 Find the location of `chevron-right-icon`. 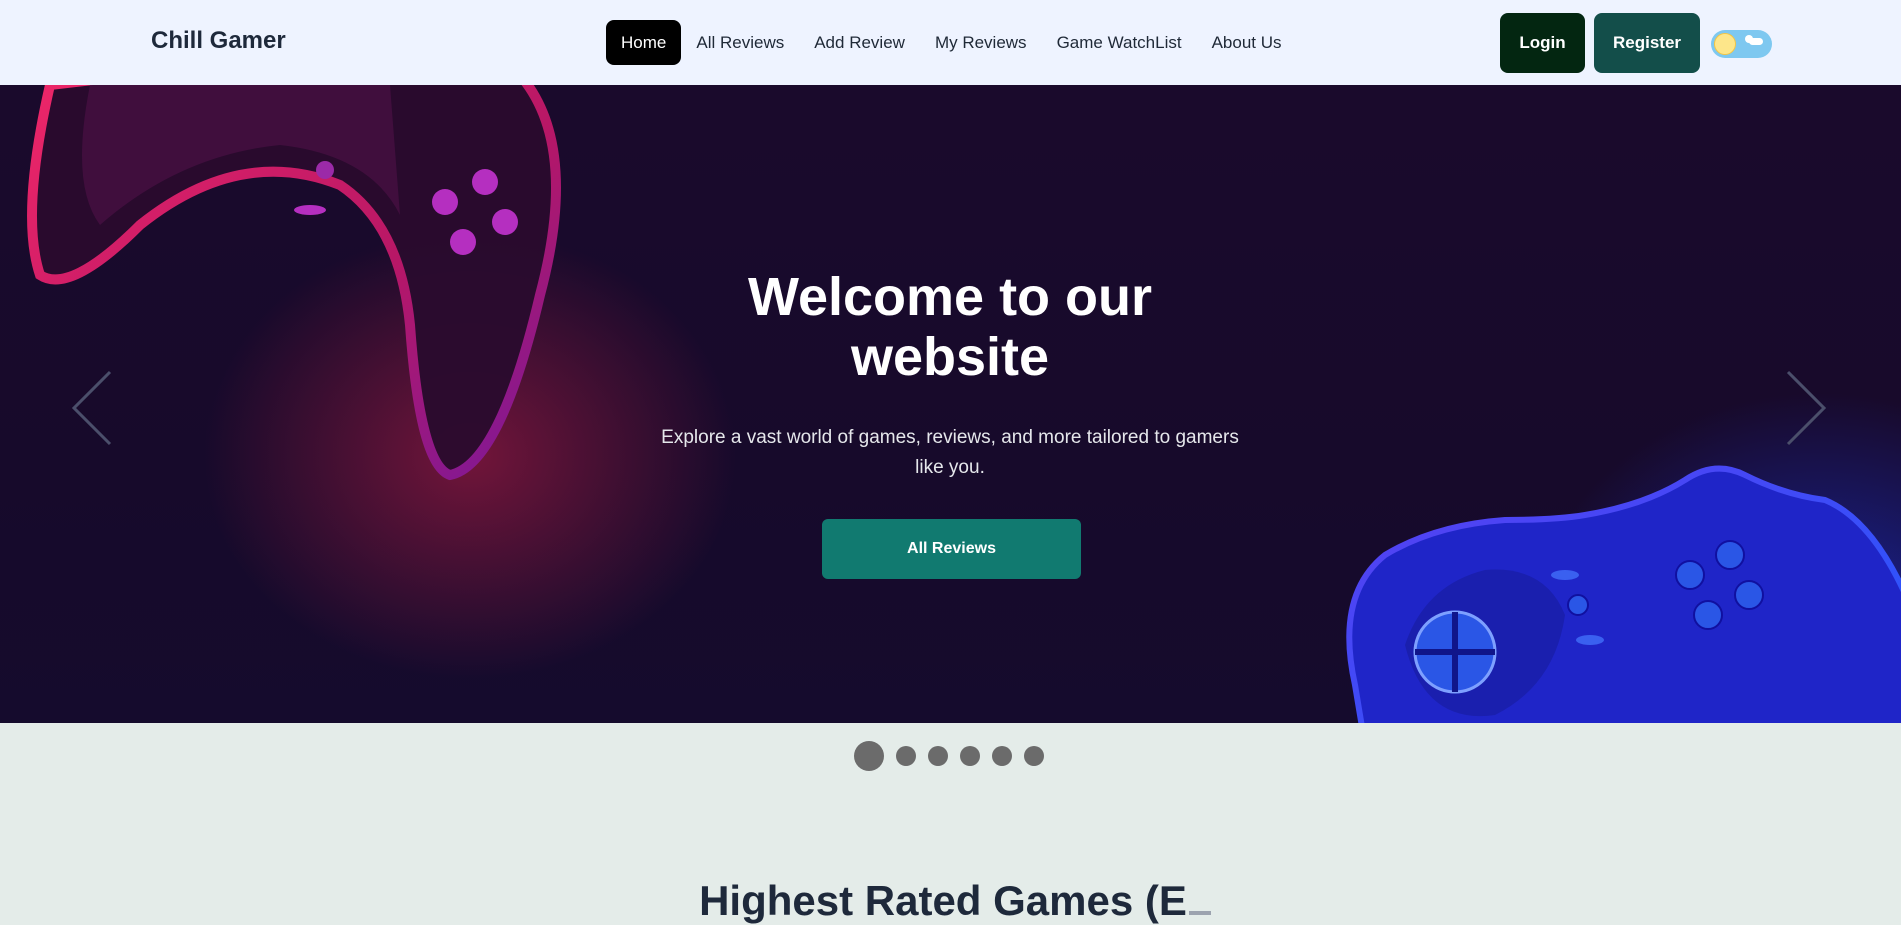

chevron-right-icon is located at coordinates (1806, 408).